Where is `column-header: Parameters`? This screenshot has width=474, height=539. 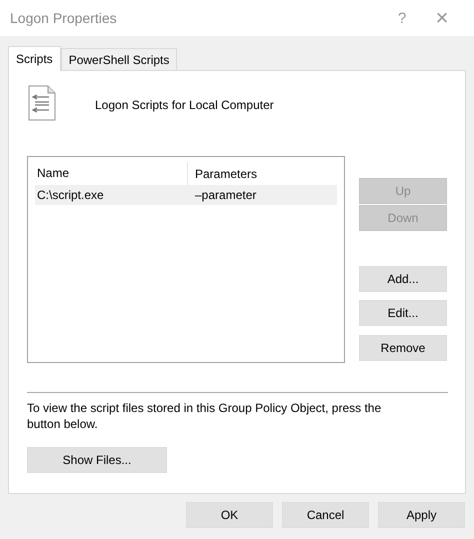
column-header: Parameters is located at coordinates (262, 173).